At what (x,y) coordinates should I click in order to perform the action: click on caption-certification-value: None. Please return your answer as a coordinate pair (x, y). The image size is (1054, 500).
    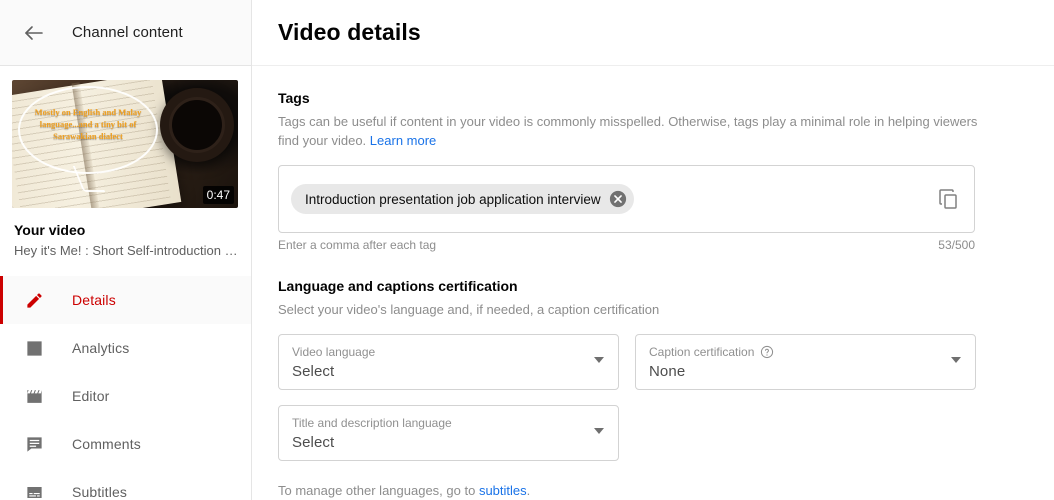
    Looking at the image, I should click on (667, 371).